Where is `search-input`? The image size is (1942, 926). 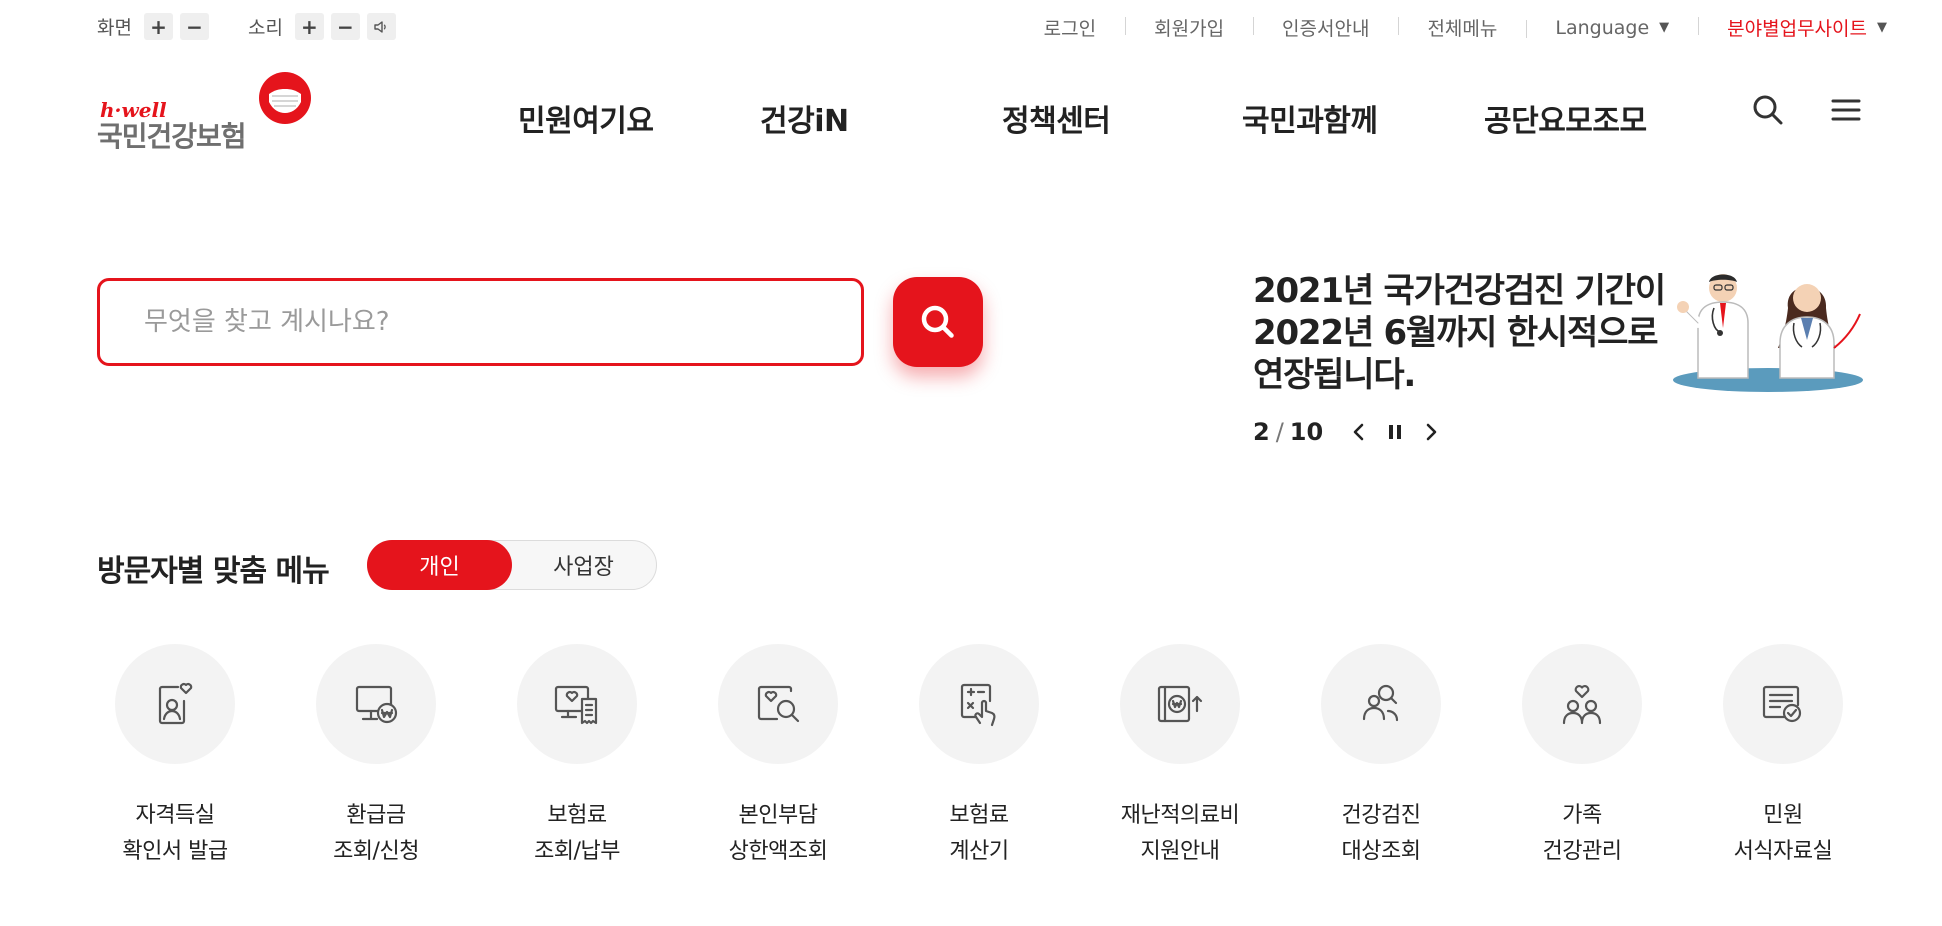
search-input is located at coordinates (484, 322).